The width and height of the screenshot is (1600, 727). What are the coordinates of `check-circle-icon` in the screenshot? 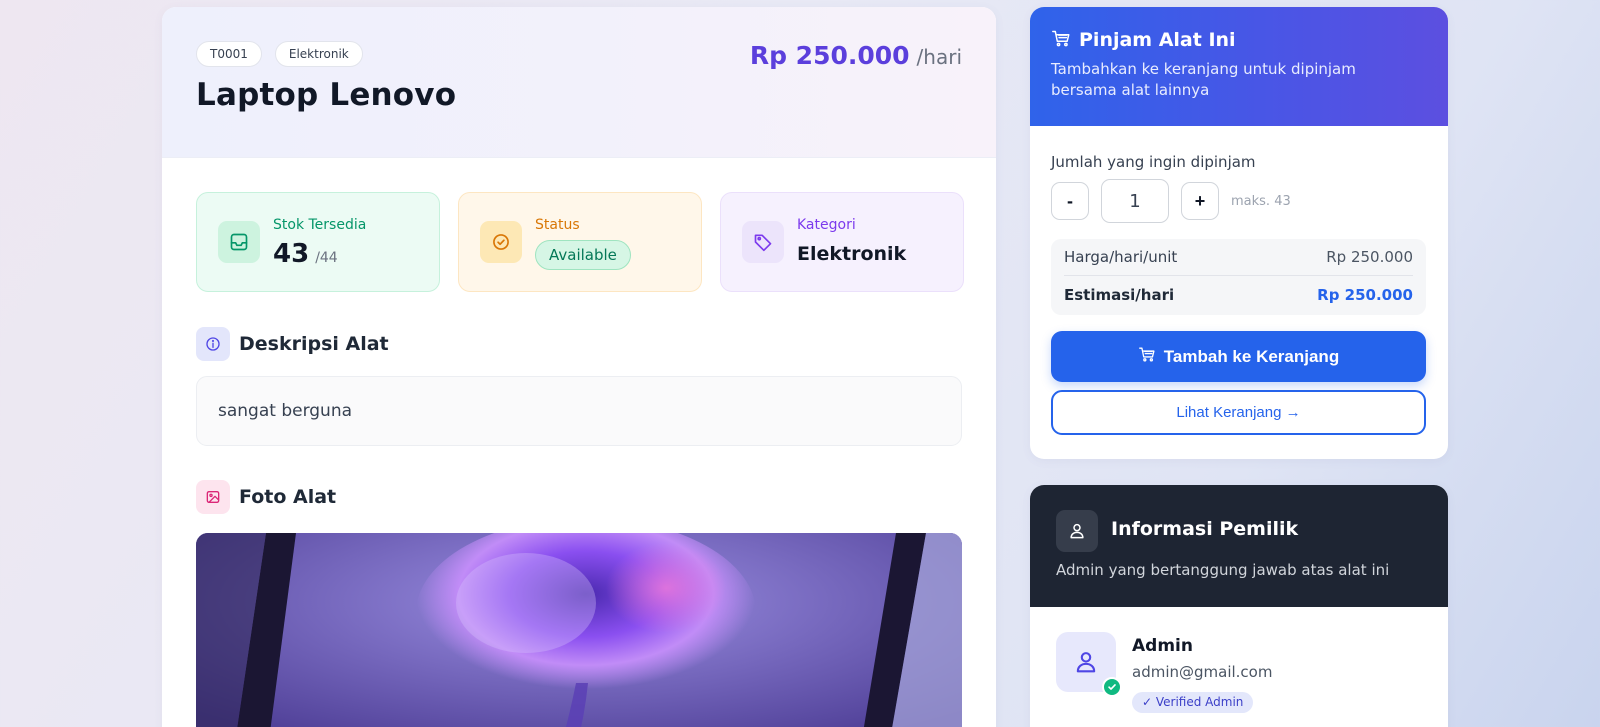 It's located at (501, 242).